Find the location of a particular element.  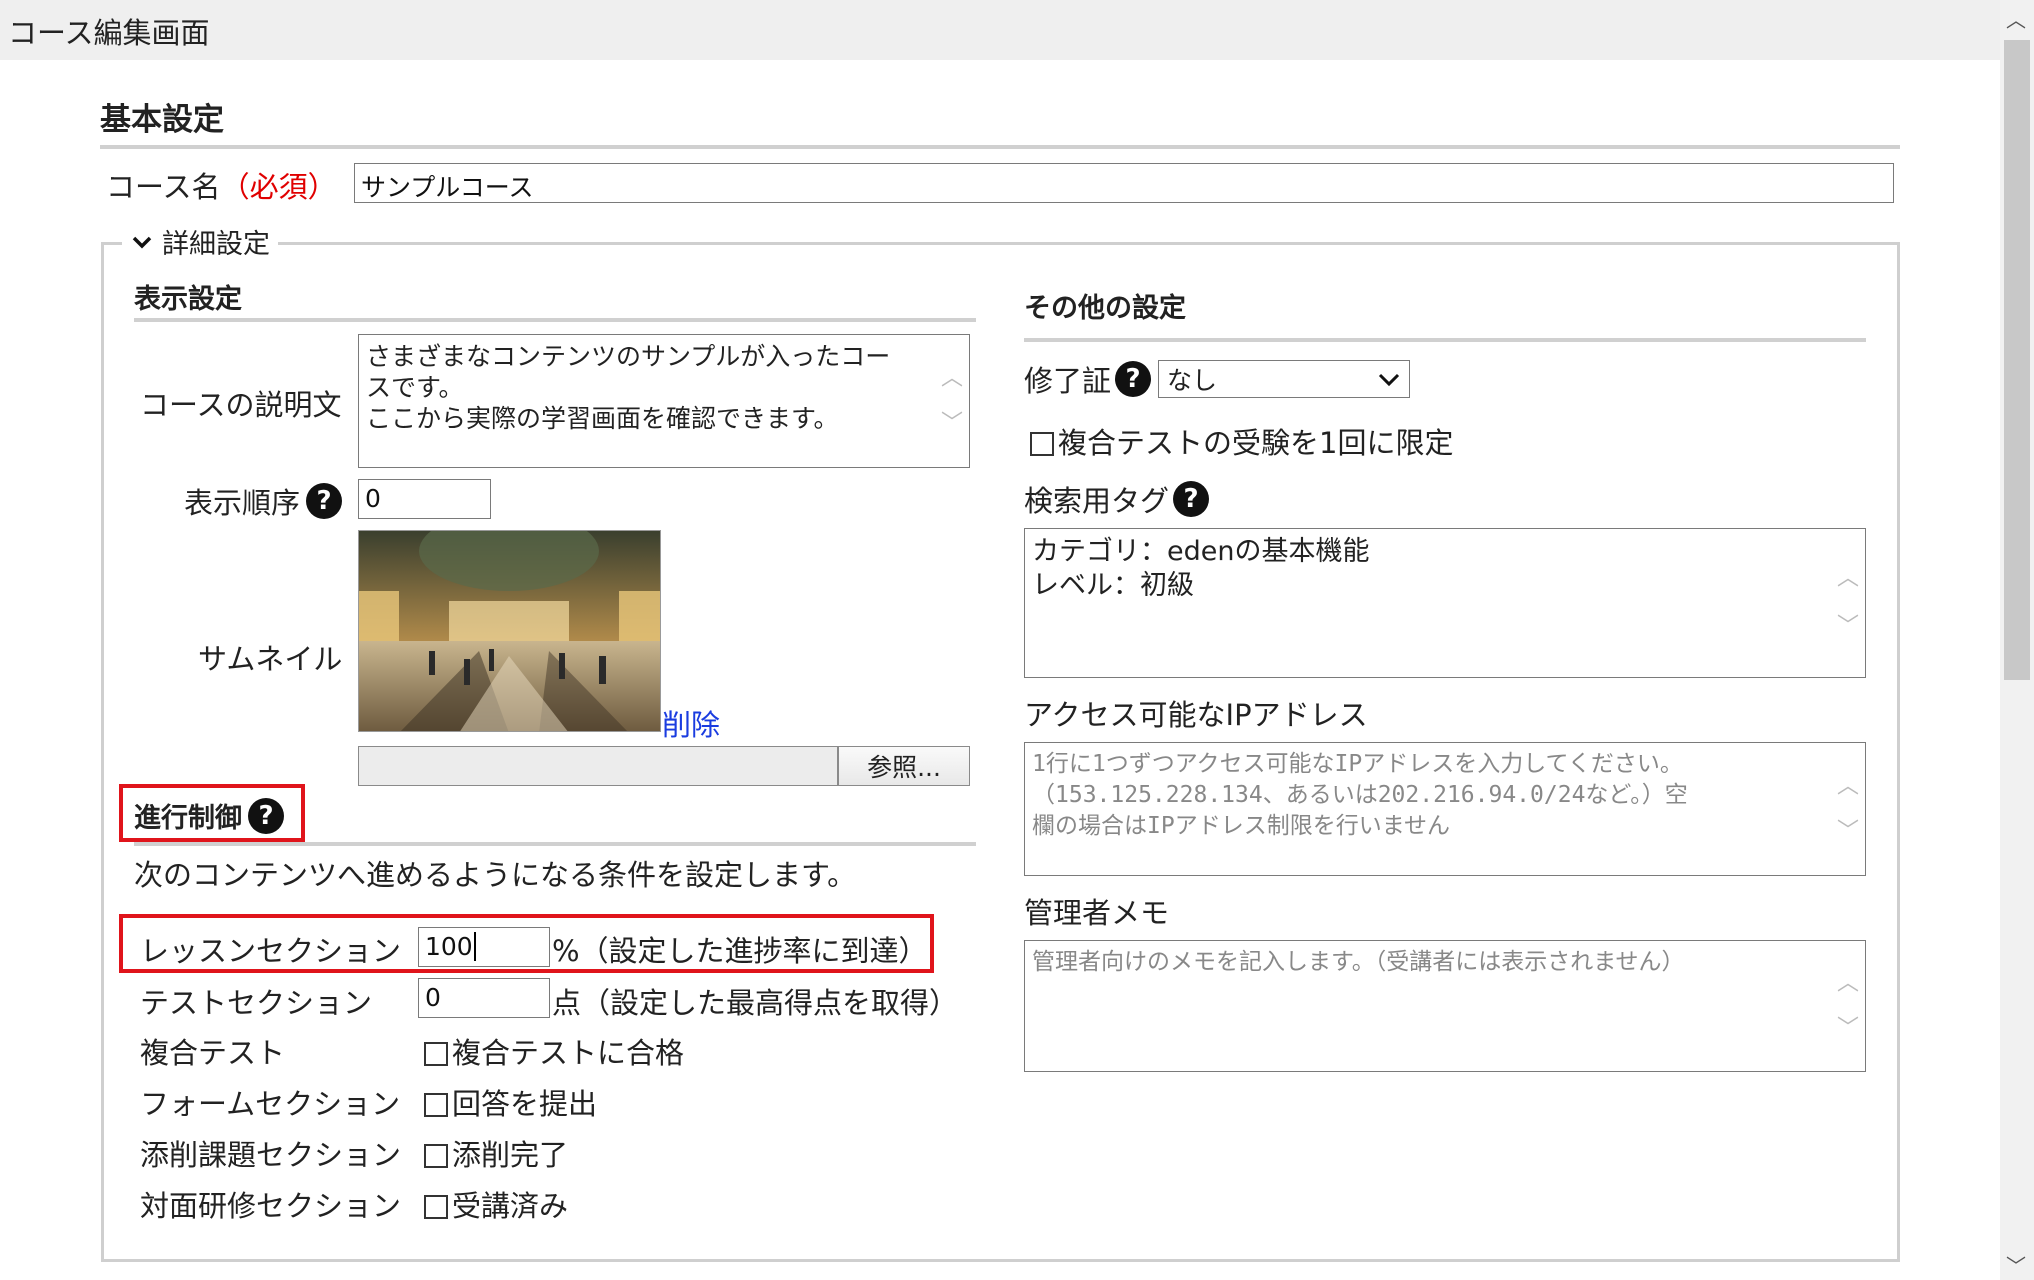

lesson-section-label: レッスンセクション is located at coordinates (271, 951).